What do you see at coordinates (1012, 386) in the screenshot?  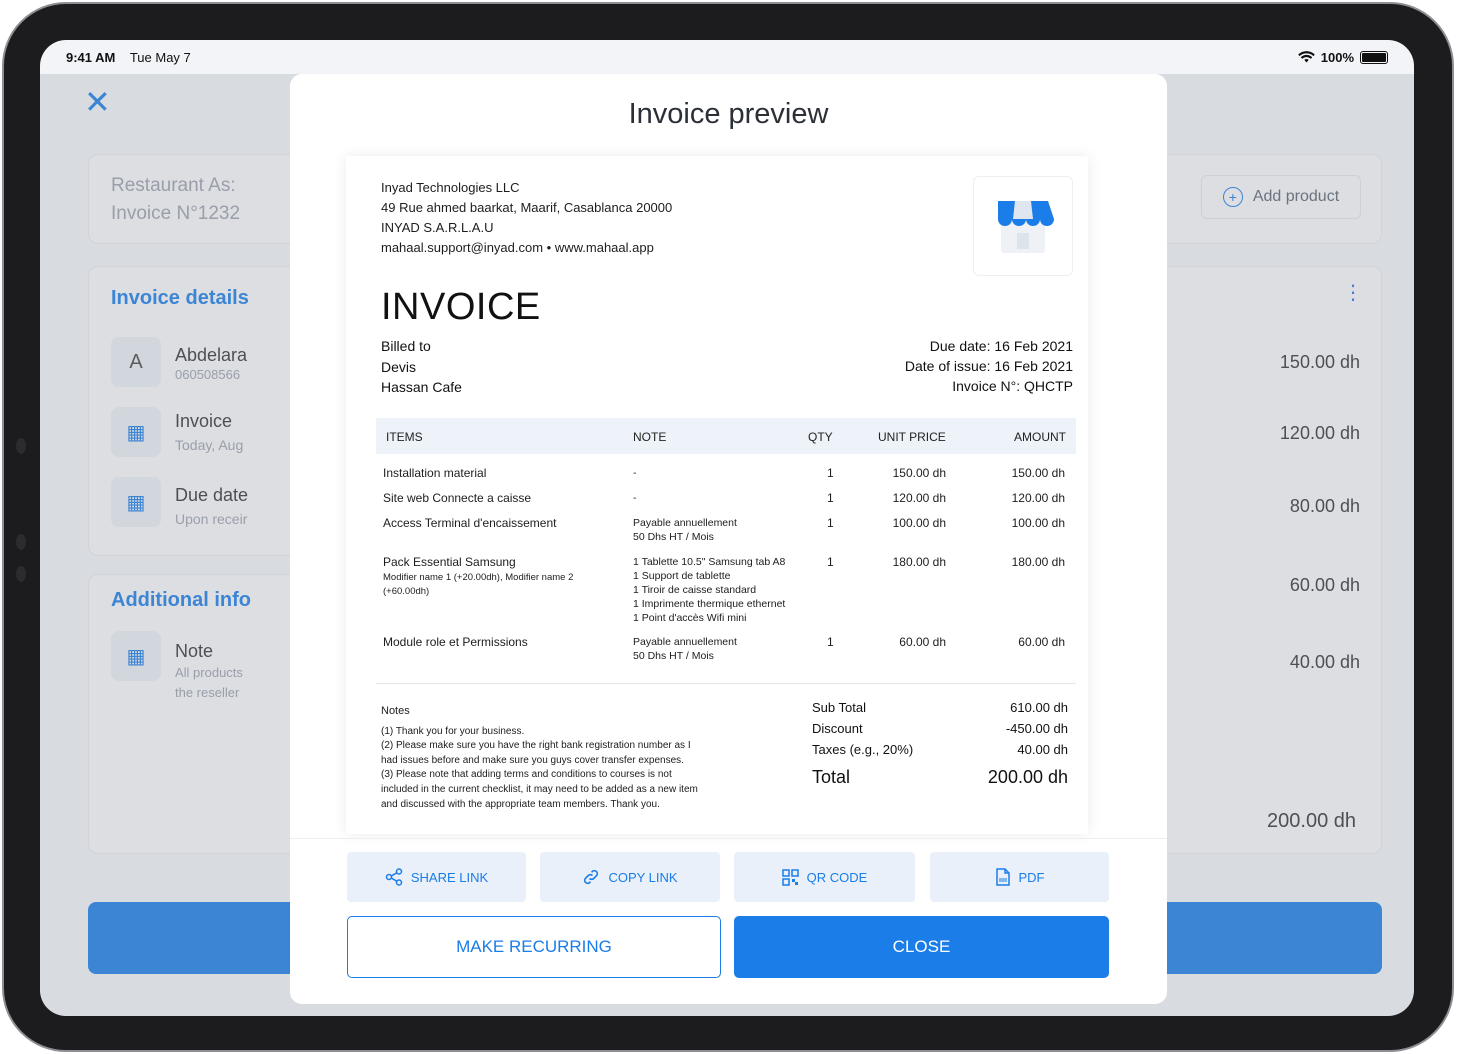 I see `invoice-id: Invoice N°: QHCTP` at bounding box center [1012, 386].